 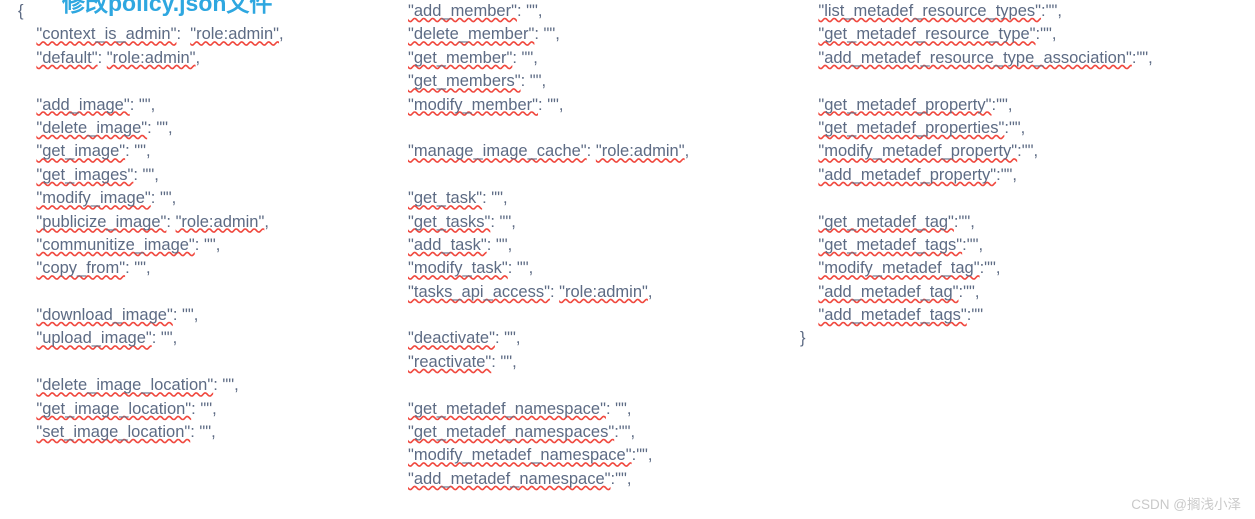 What do you see at coordinates (213, 338) in the screenshot?
I see `code-line: "upload_image": "",` at bounding box center [213, 338].